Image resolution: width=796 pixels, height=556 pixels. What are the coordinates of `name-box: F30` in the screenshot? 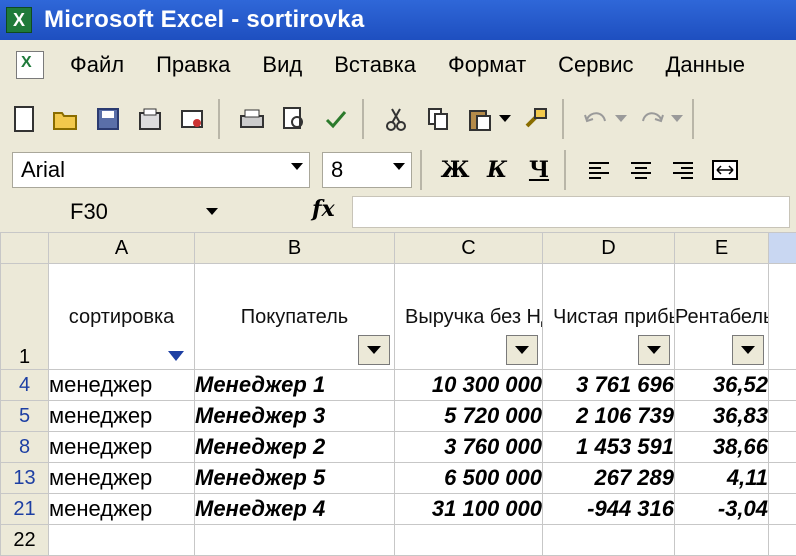 It's located at (100, 212).